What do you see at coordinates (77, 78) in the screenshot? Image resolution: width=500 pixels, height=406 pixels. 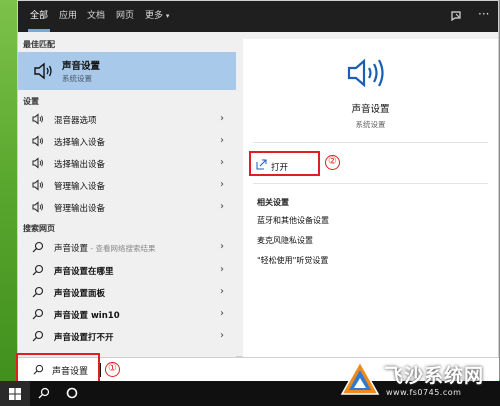 I see `best-match-subtitle: 系统设置` at bounding box center [77, 78].